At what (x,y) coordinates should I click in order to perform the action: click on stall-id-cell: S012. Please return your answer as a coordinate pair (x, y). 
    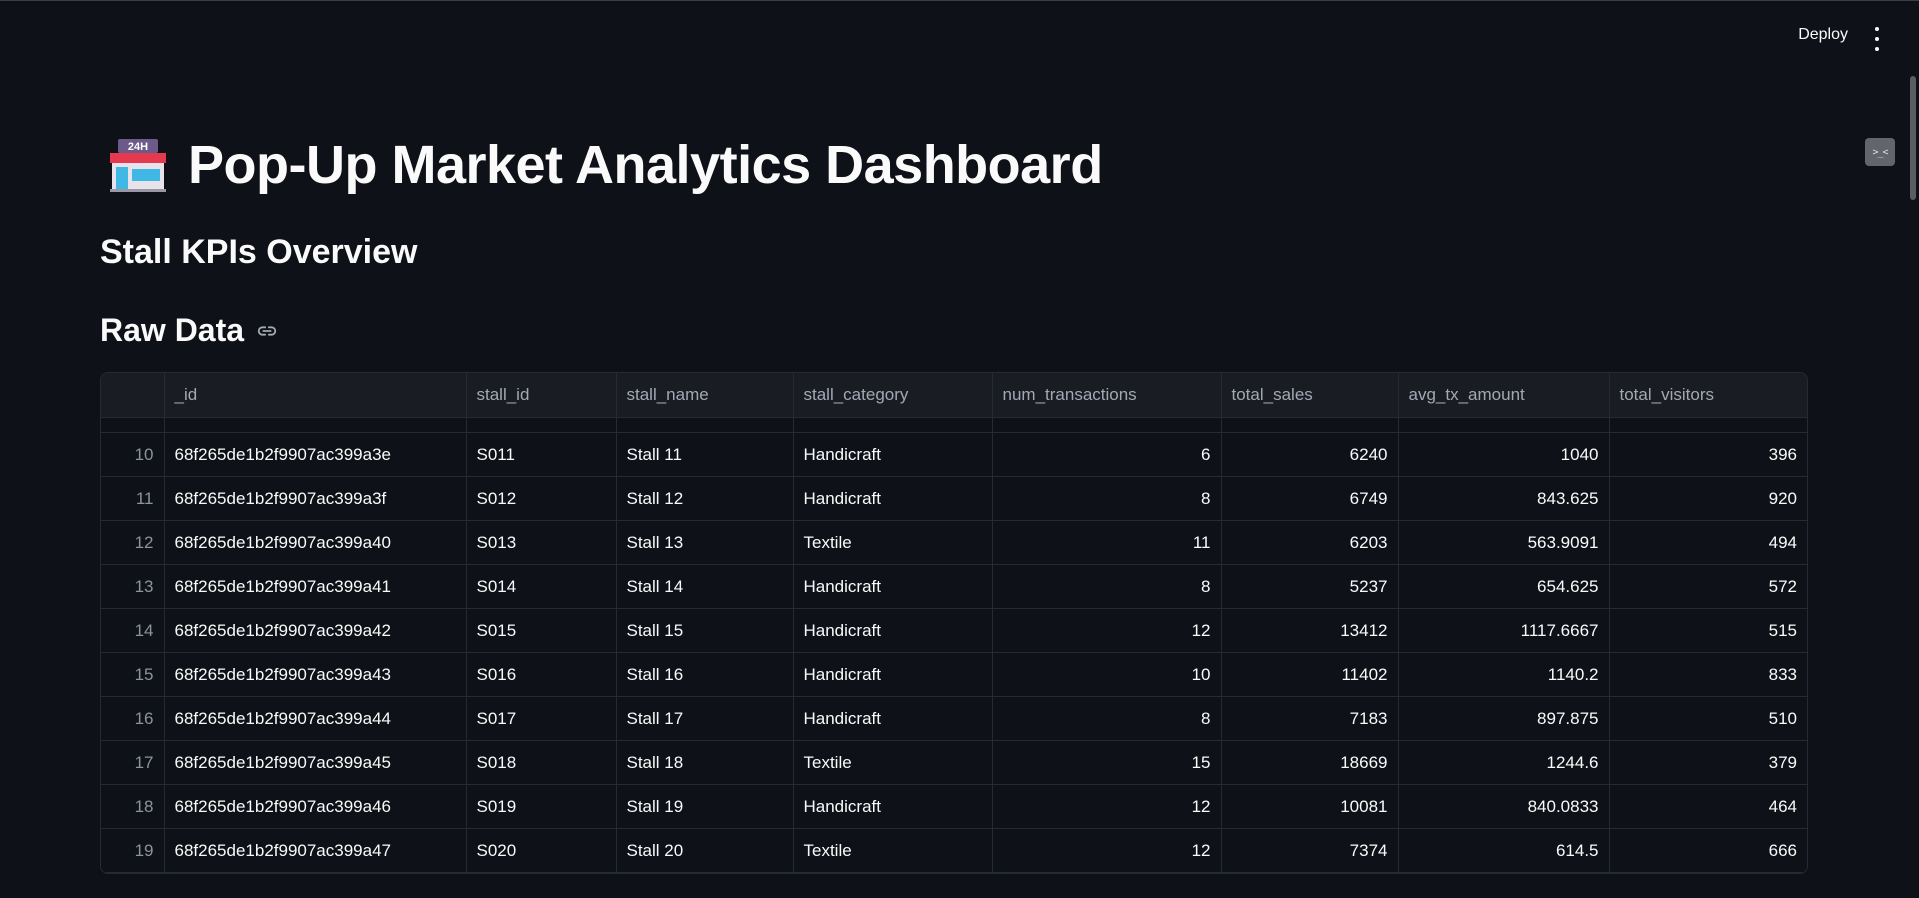
    Looking at the image, I should click on (541, 498).